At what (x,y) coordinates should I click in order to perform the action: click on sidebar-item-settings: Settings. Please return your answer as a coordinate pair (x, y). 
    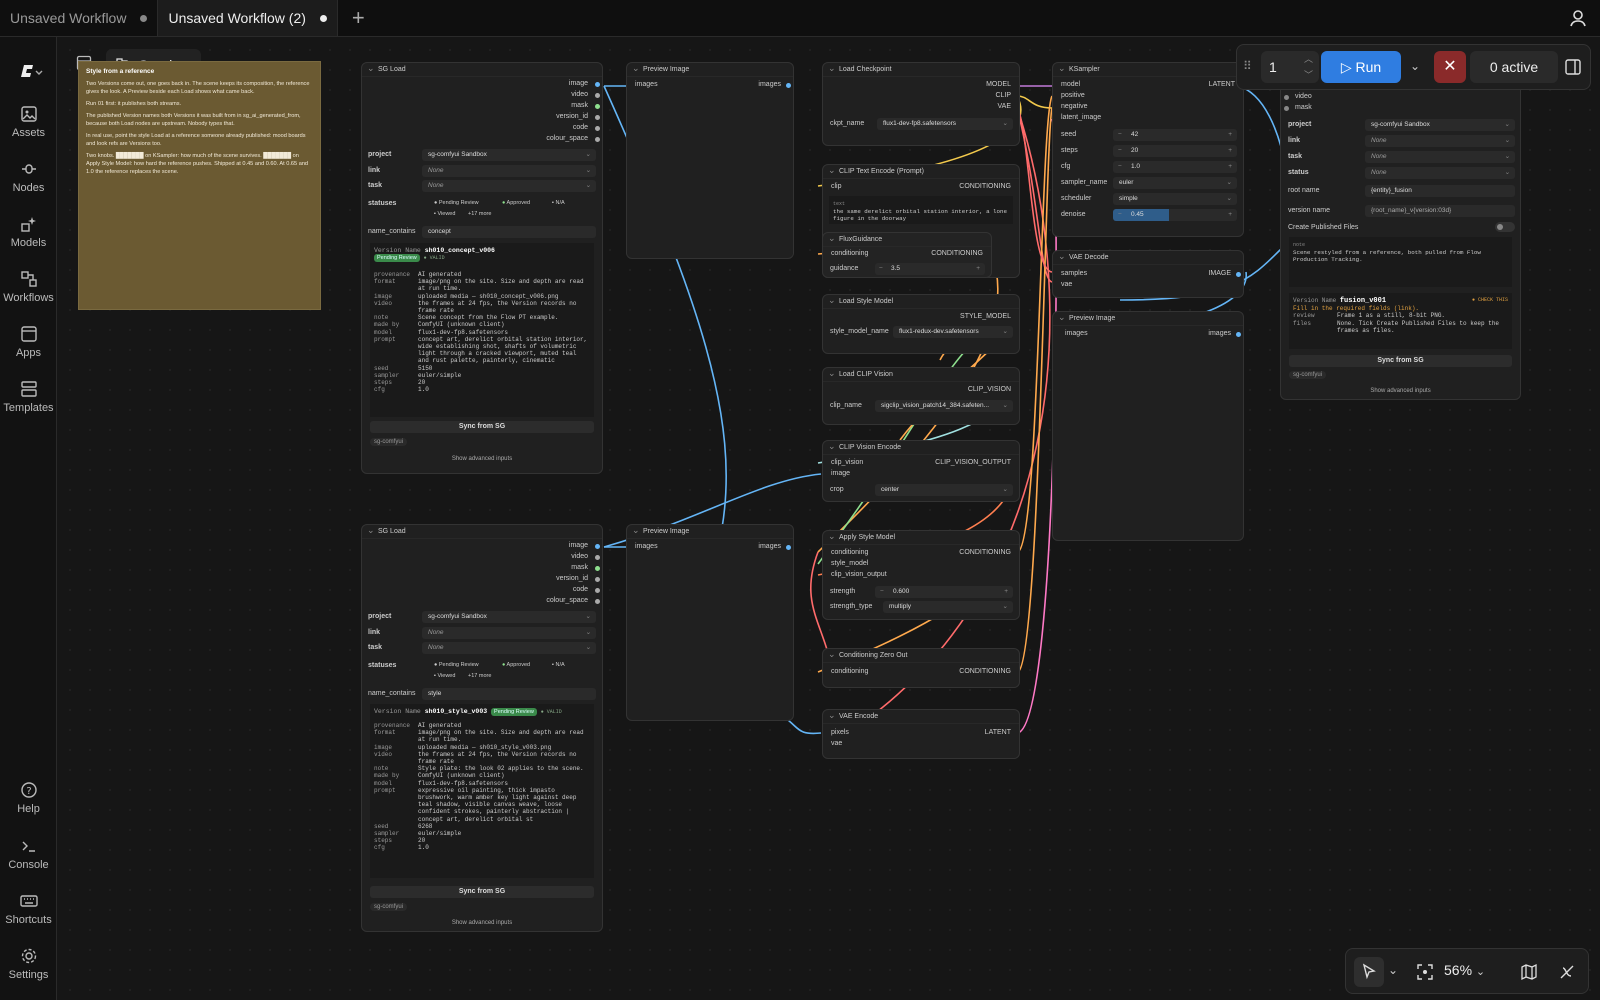
    Looking at the image, I should click on (28, 964).